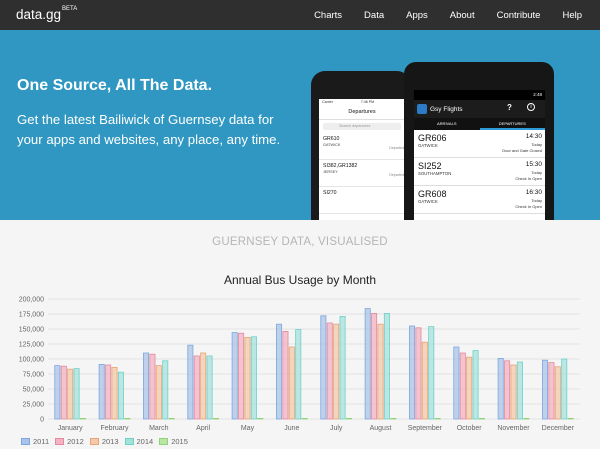  I want to click on y-tick-label: 25,000, so click(34, 405).